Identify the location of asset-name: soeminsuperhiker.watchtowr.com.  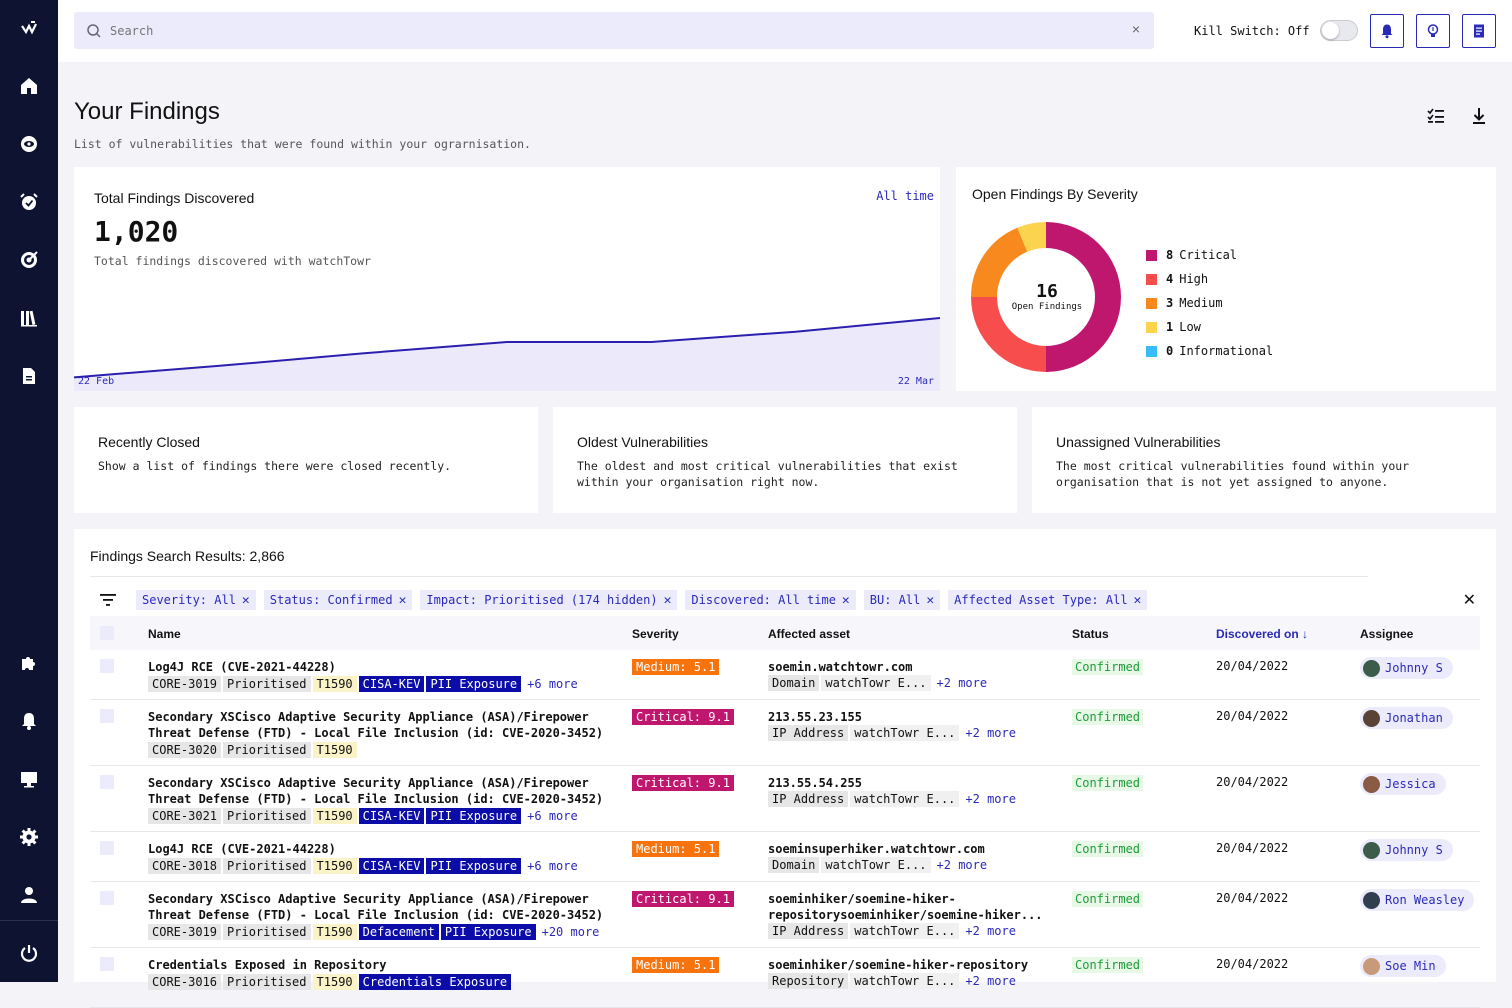
(876, 849).